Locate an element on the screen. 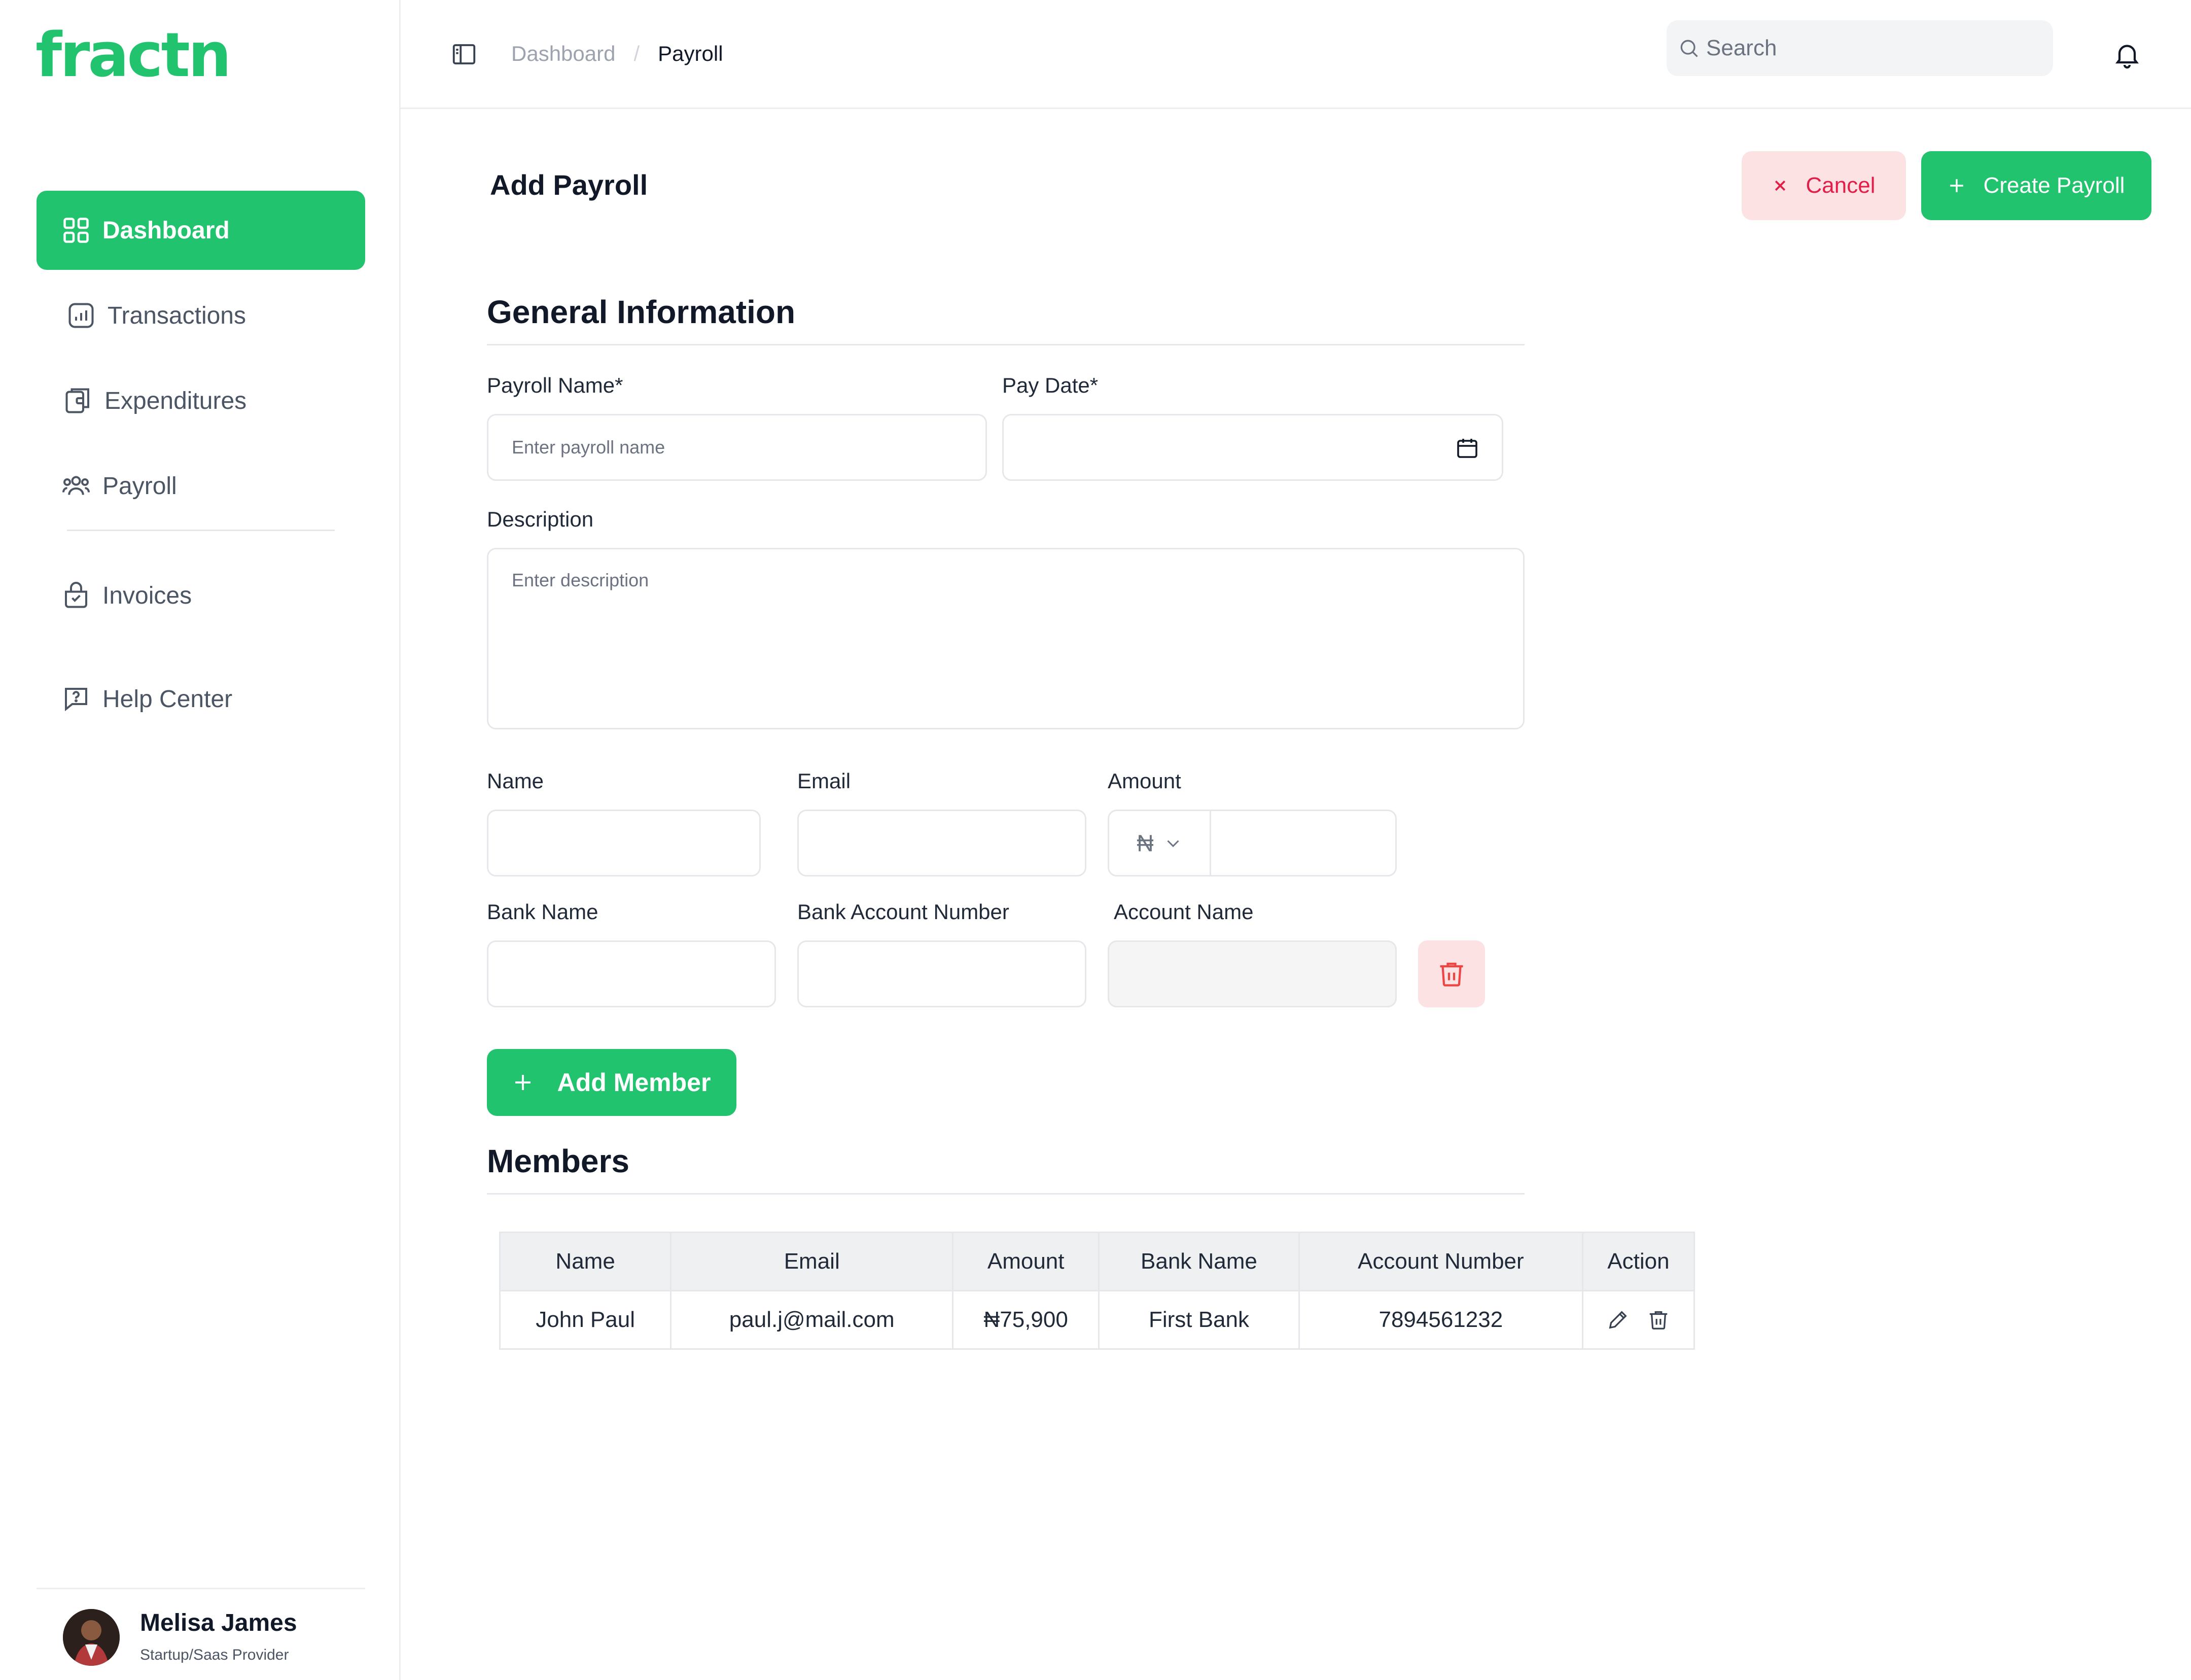 The width and height of the screenshot is (2191, 1680). create-payroll-button: Create Payroll is located at coordinates (2036, 186).